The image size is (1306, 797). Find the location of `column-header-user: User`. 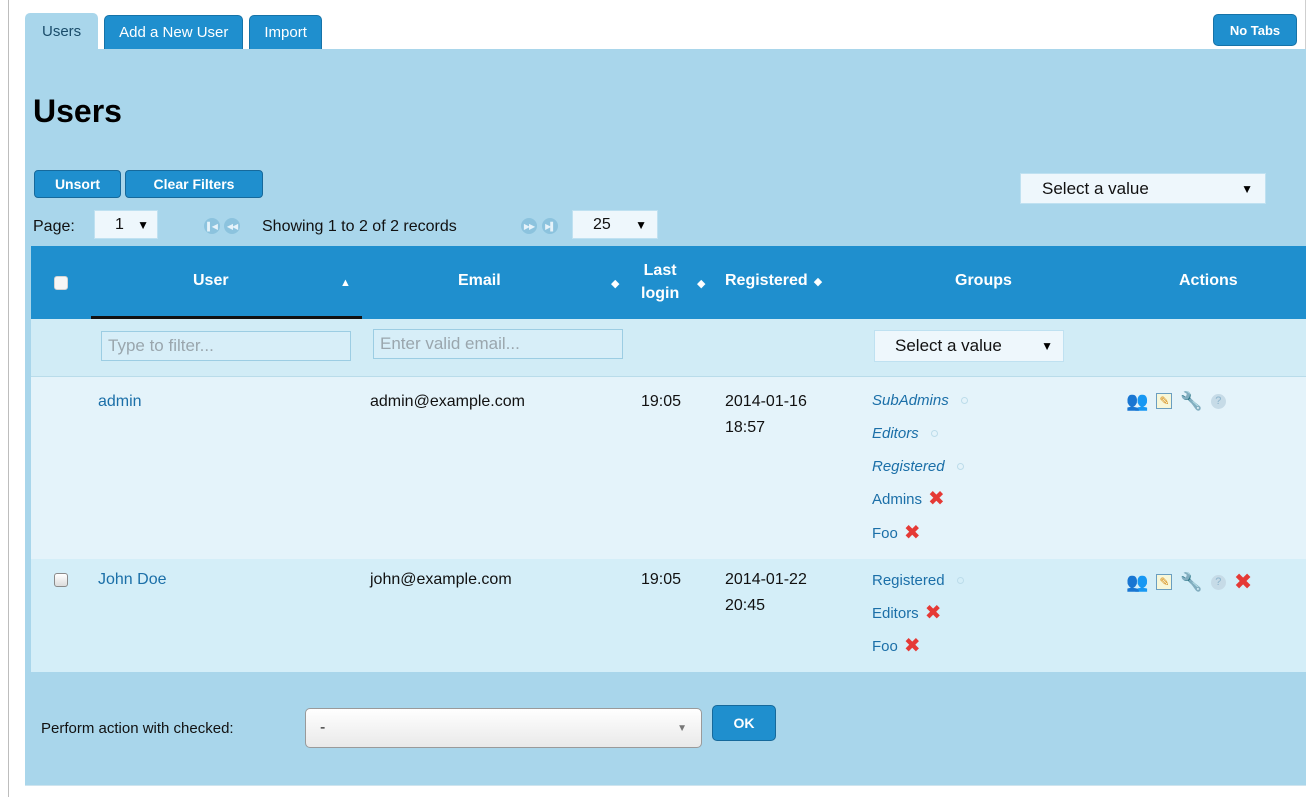

column-header-user: User is located at coordinates (211, 281).